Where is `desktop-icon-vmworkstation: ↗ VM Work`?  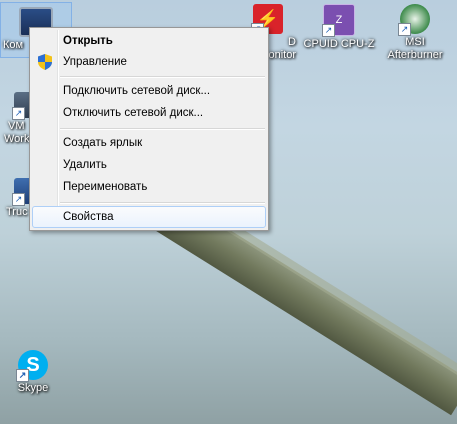 desktop-icon-vmworkstation: ↗ VM Work is located at coordinates (18, 119).